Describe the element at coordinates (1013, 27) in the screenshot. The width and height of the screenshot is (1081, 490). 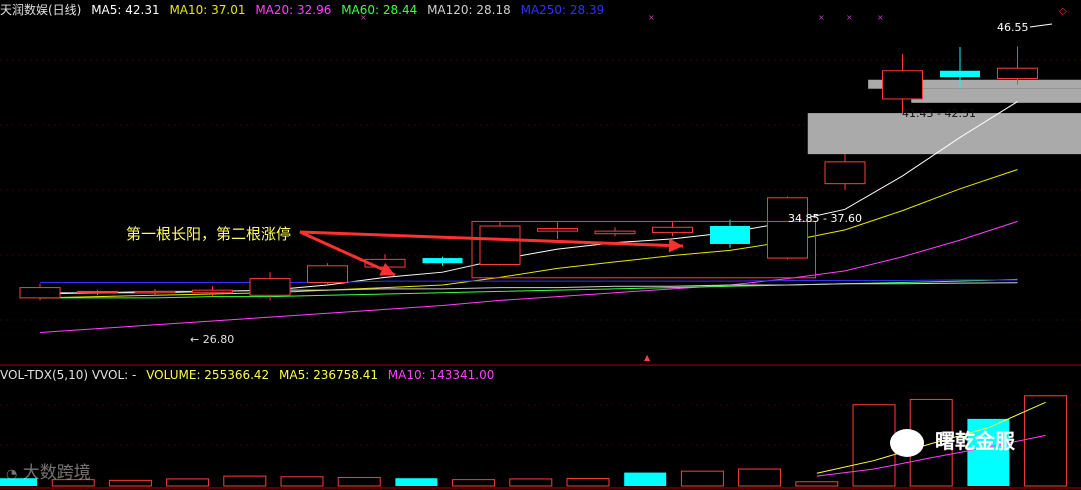
I see `high-price-label: 46.55` at that location.